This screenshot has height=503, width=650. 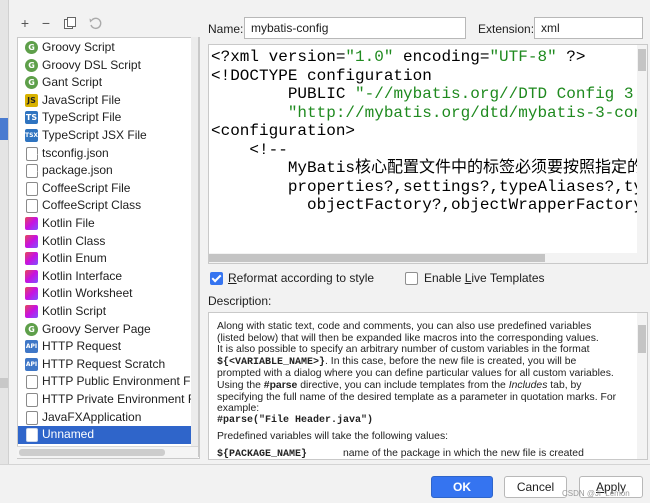 What do you see at coordinates (108, 224) in the screenshot?
I see `template-list-item: Kotlin File` at bounding box center [108, 224].